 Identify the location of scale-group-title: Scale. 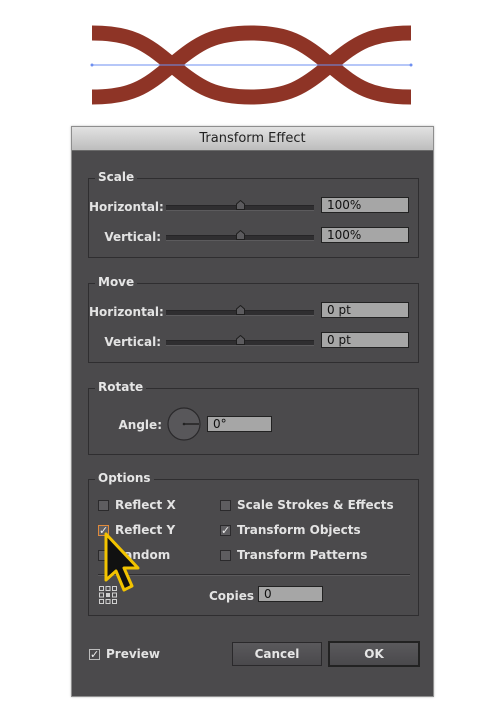
(116, 177).